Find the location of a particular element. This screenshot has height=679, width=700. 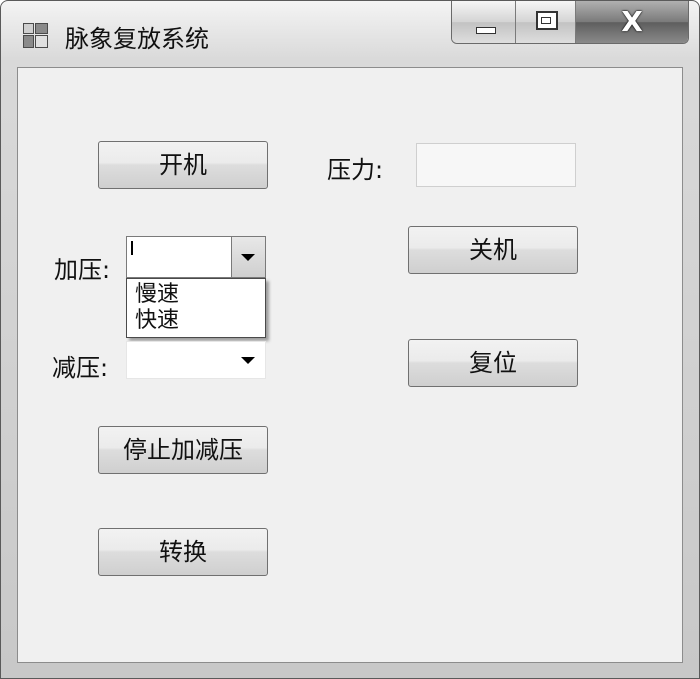

power-on-button: 开机 is located at coordinates (183, 165).